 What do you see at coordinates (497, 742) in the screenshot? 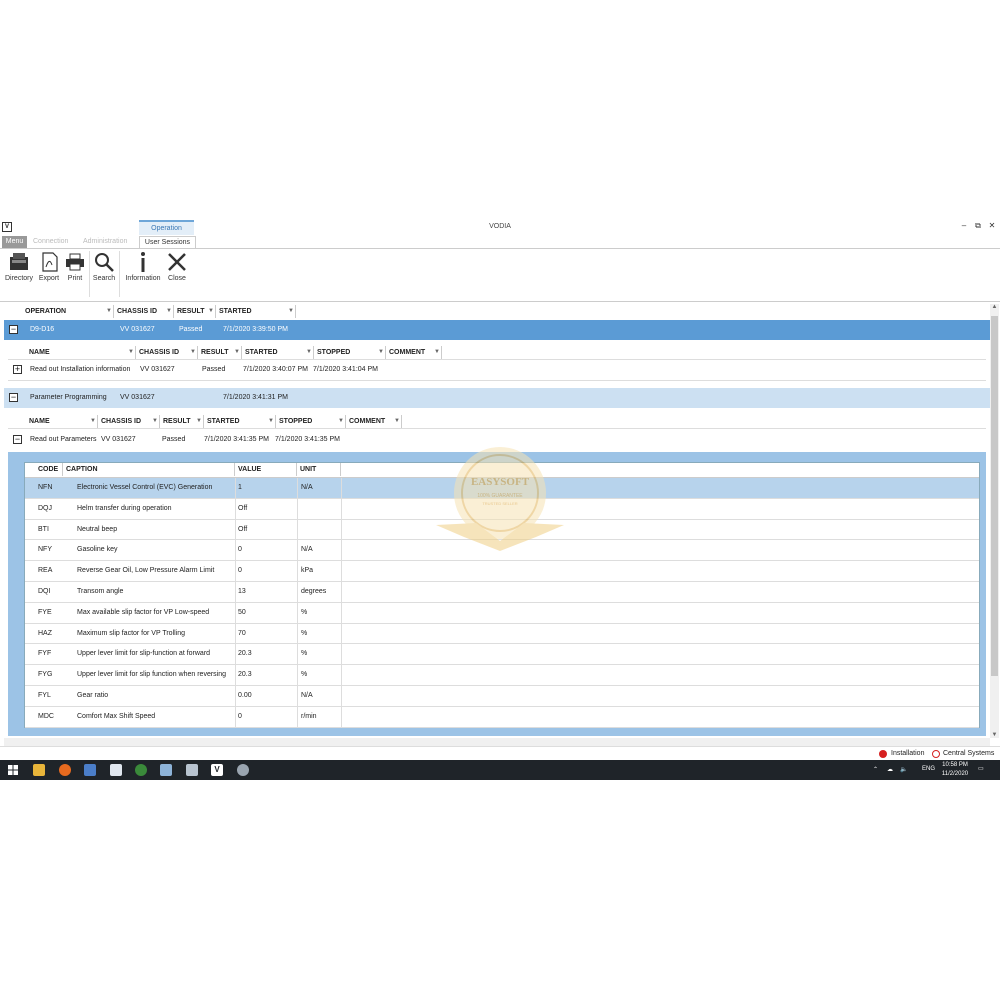
I see `horizontal-scrollbar` at bounding box center [497, 742].